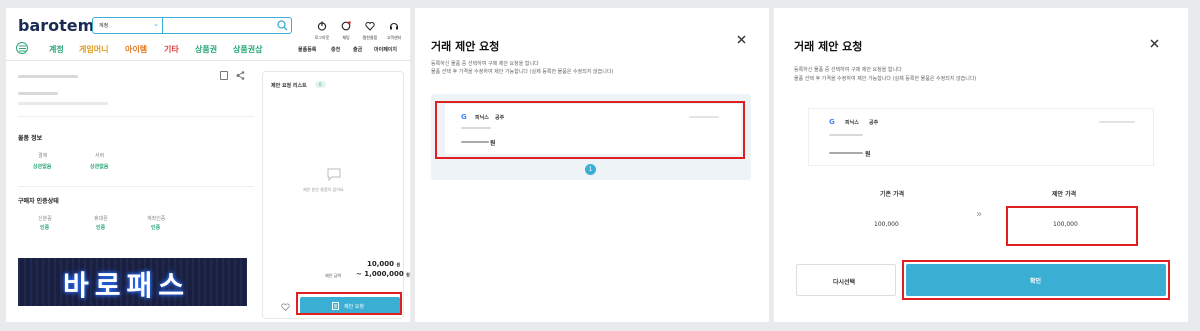 Image resolution: width=1200 pixels, height=331 pixels. I want to click on logo: barotem, so click(56, 25).